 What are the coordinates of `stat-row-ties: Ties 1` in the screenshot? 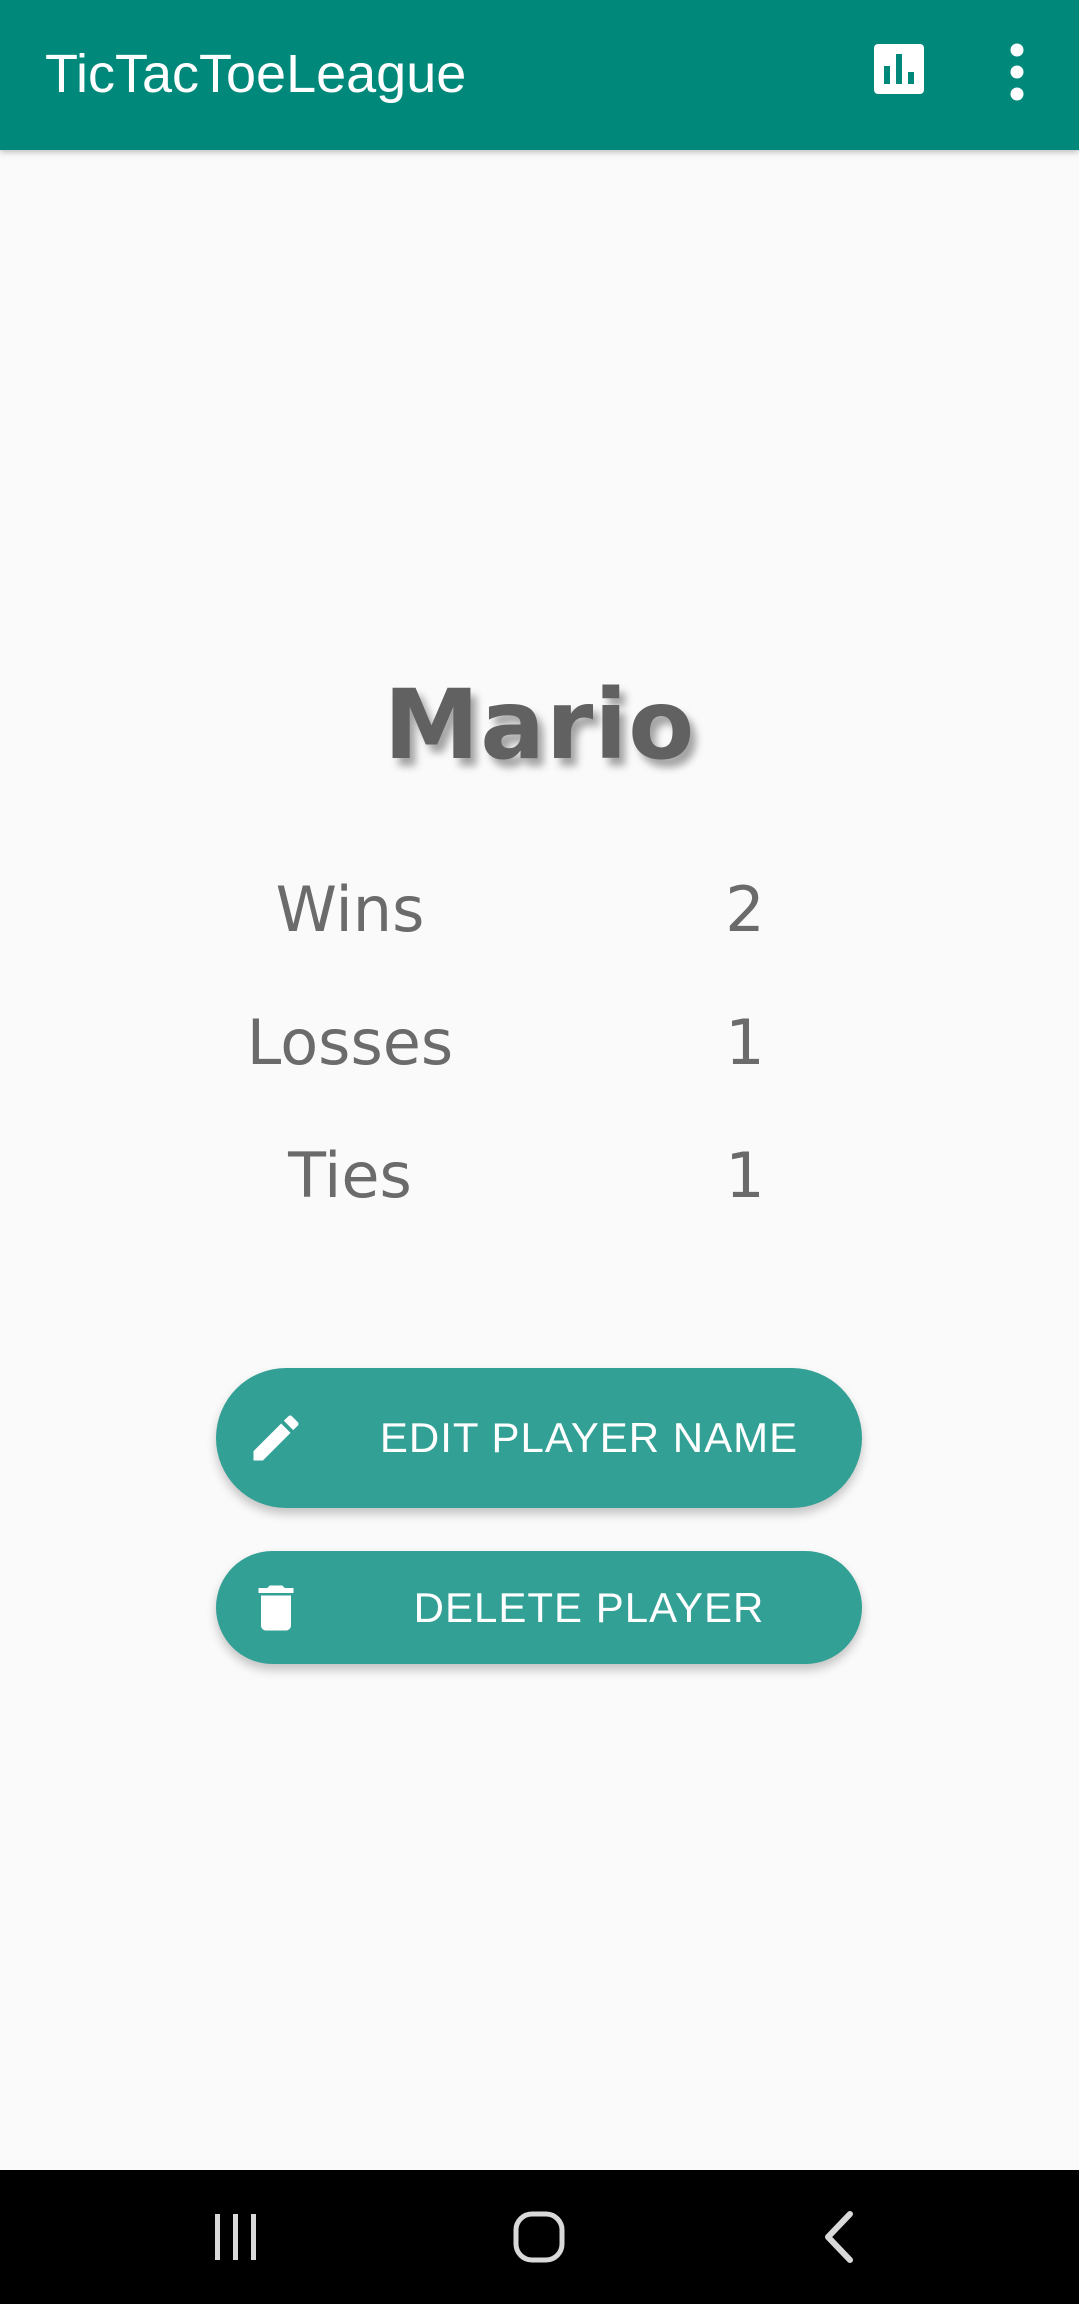 It's located at (539, 1176).